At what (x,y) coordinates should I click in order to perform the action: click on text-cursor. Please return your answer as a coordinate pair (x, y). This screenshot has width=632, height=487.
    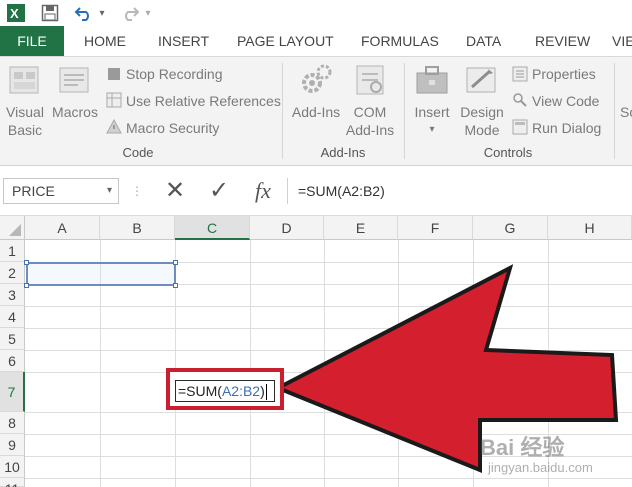
    Looking at the image, I should click on (266, 392).